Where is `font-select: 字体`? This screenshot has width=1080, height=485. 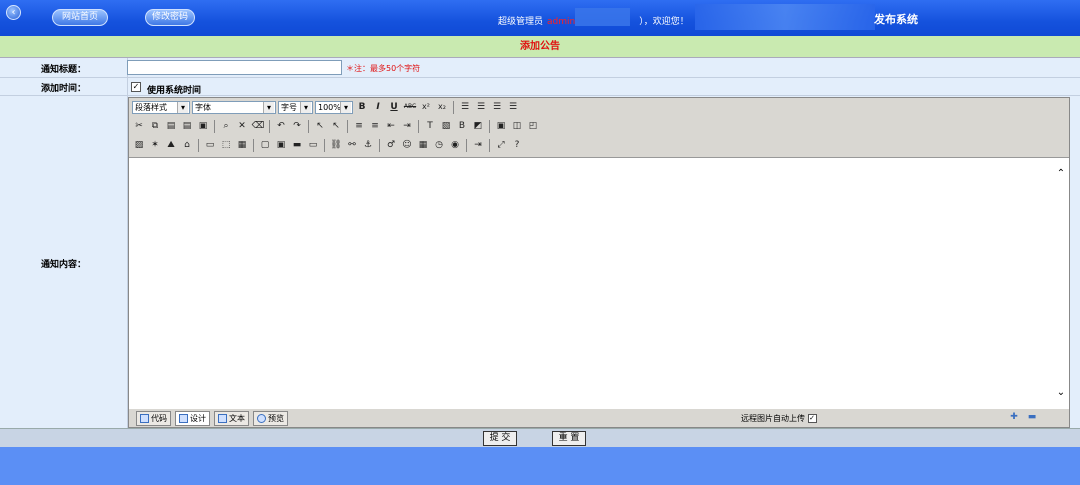 font-select: 字体 is located at coordinates (234, 107).